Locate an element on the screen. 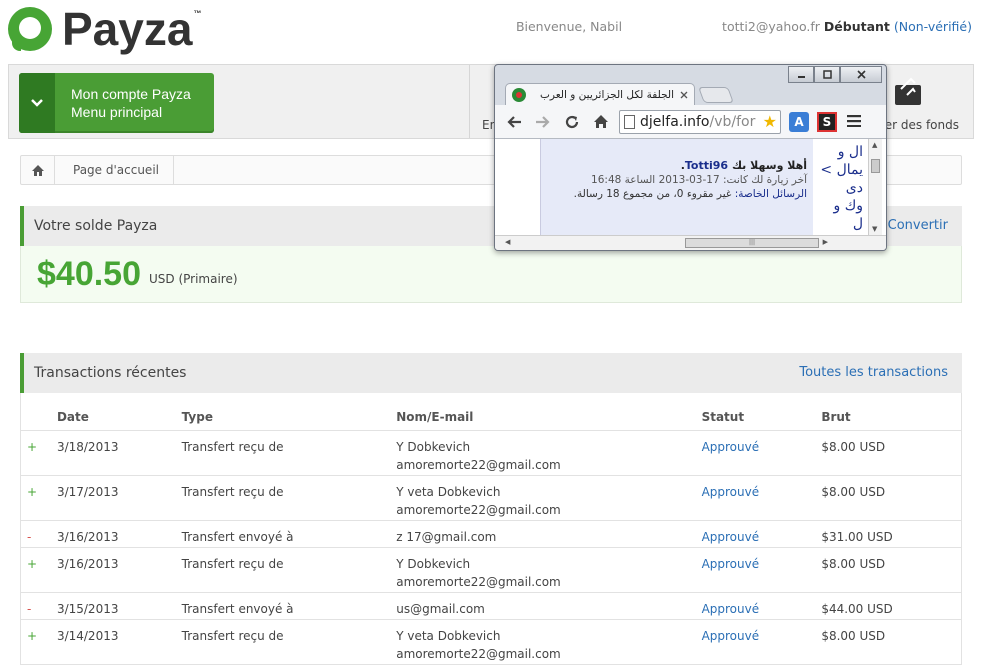 This screenshot has height=668, width=984. tx-amount: $44.00 USD is located at coordinates (857, 609).